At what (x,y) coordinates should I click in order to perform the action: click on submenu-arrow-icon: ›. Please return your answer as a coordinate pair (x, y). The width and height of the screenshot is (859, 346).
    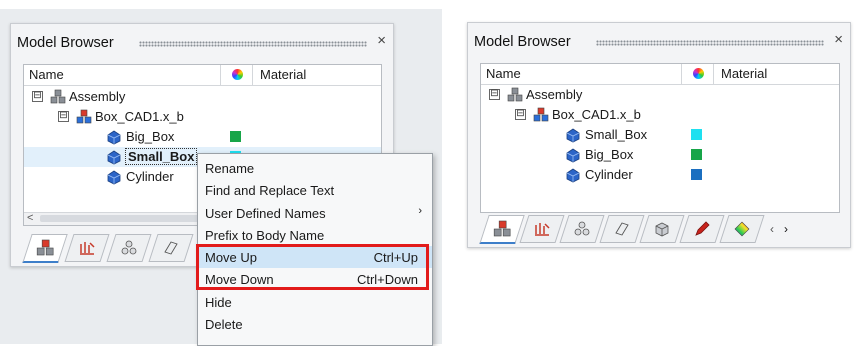
    Looking at the image, I should click on (420, 211).